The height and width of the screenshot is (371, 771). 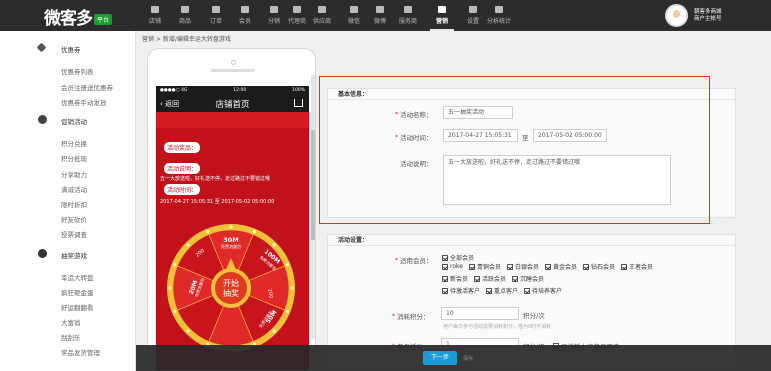 I want to click on avatar, so click(x=676, y=15).